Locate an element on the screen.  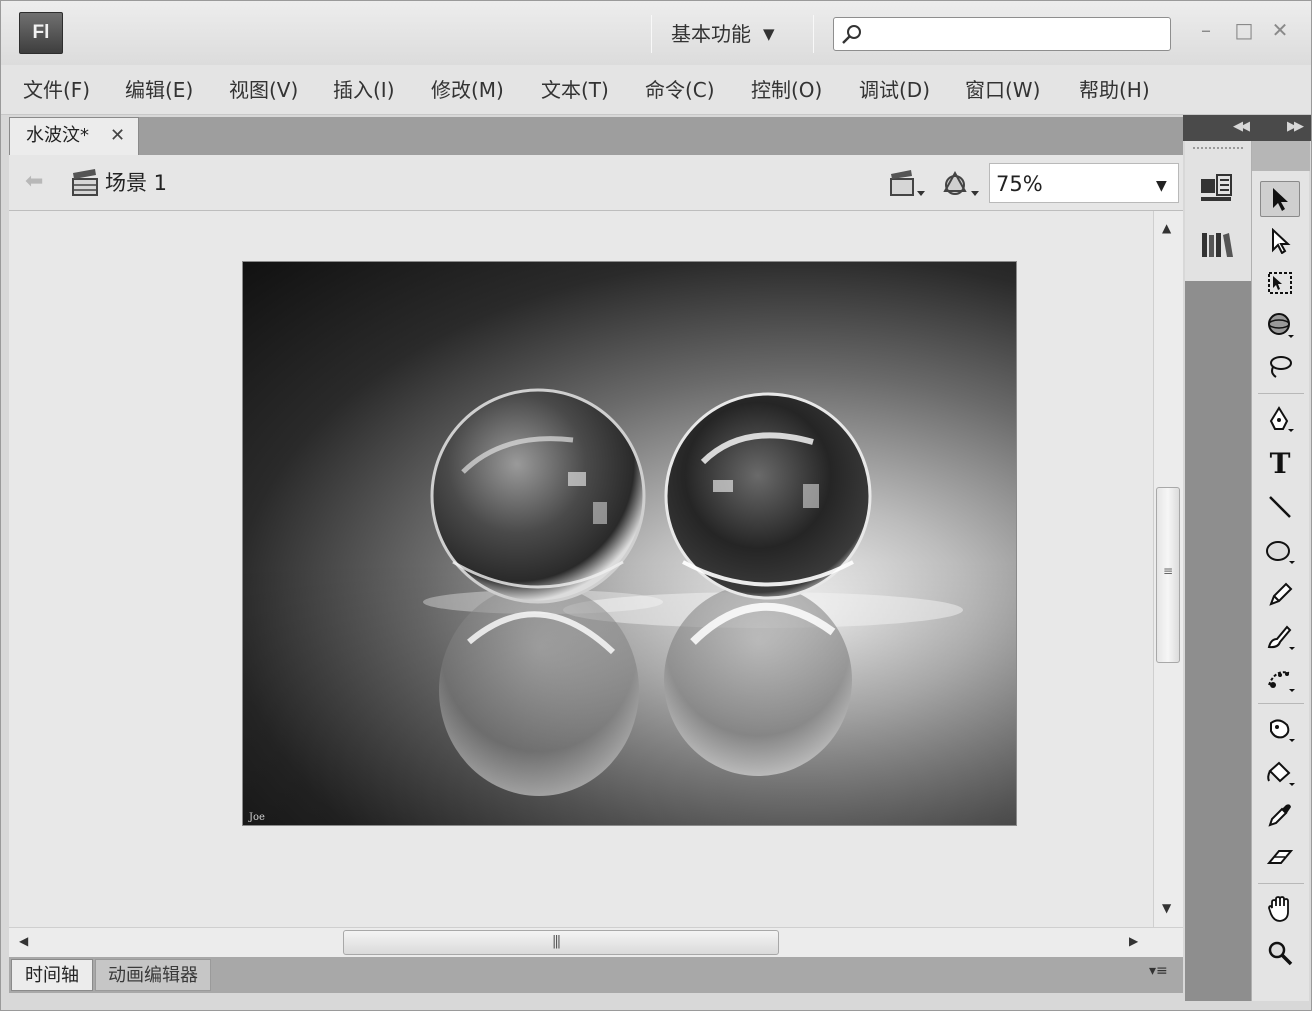
grip-icon: ≡ is located at coordinates (1168, 571).